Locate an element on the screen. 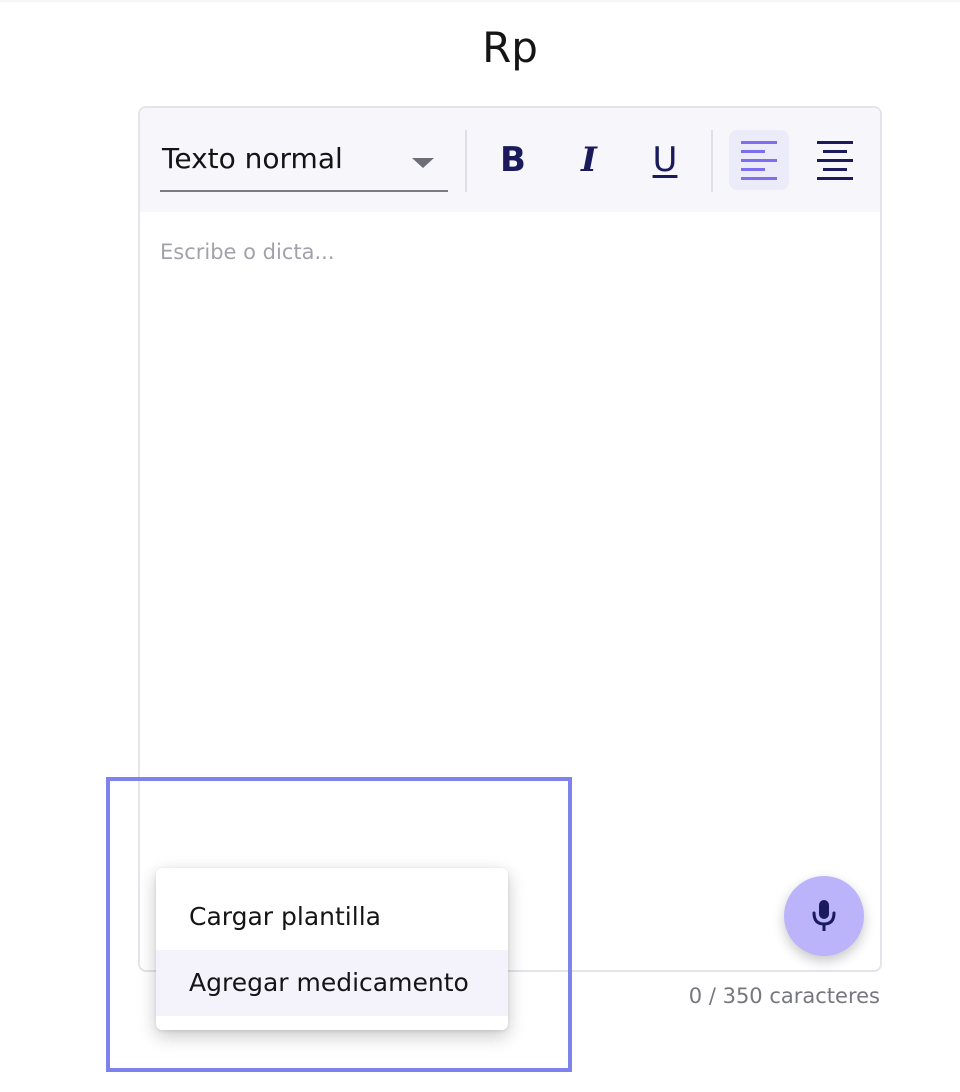 This screenshot has width=960, height=1092. italic-button: I is located at coordinates (589, 160).